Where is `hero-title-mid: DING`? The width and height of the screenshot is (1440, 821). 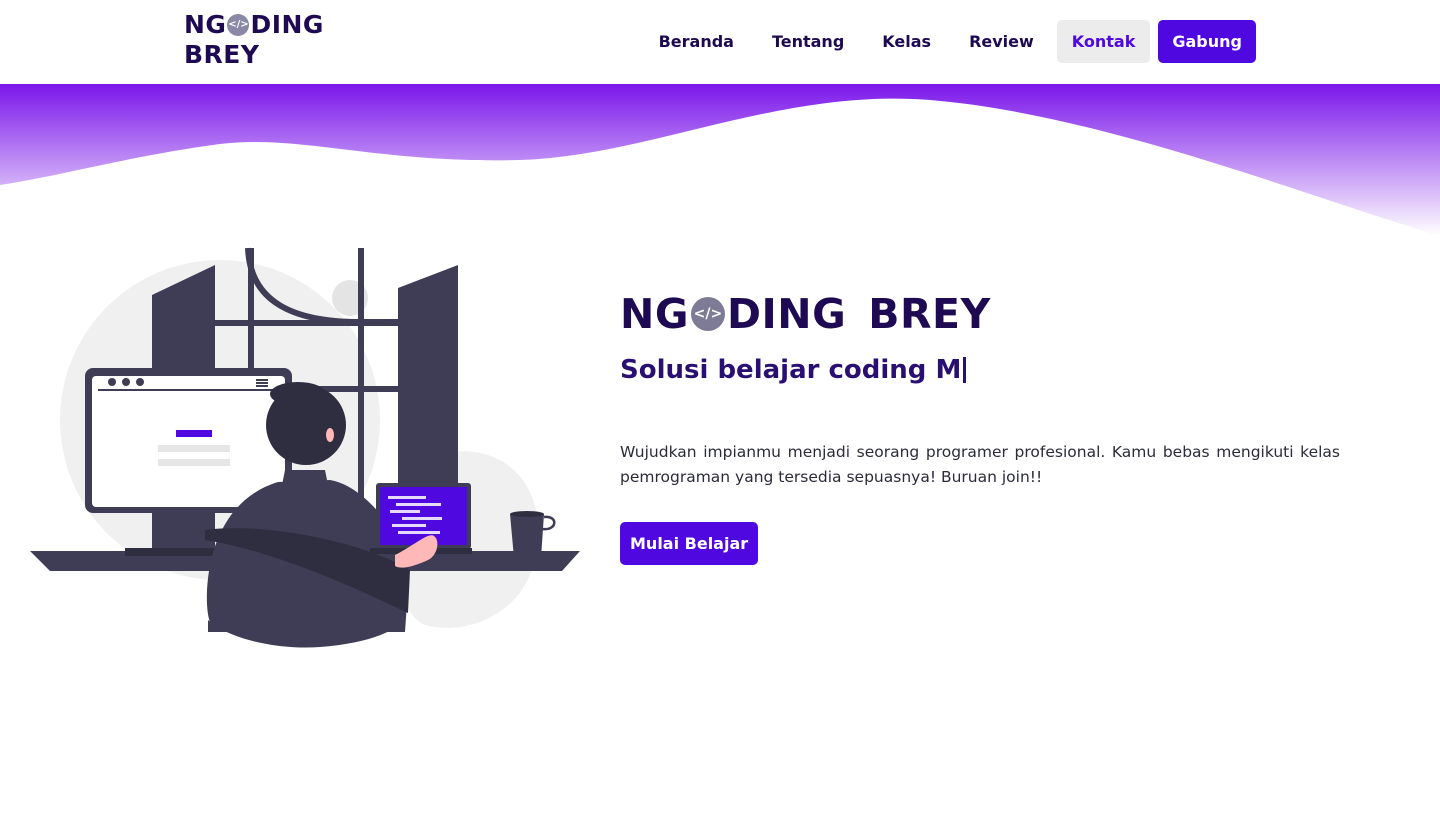 hero-title-mid: DING is located at coordinates (786, 314).